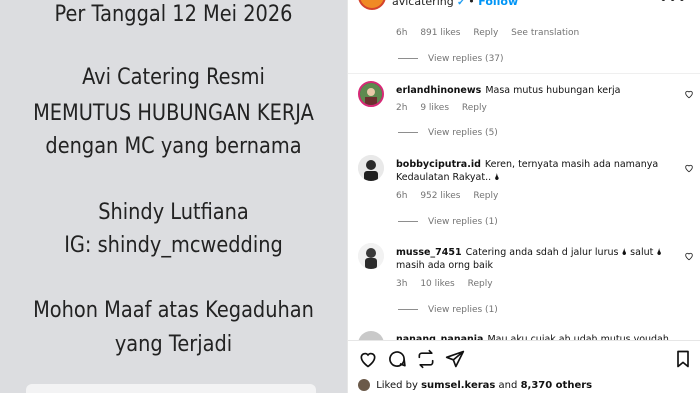 The image size is (700, 393). I want to click on comment-meta: 6h 891 likes Reply See translation, so click(492, 33).